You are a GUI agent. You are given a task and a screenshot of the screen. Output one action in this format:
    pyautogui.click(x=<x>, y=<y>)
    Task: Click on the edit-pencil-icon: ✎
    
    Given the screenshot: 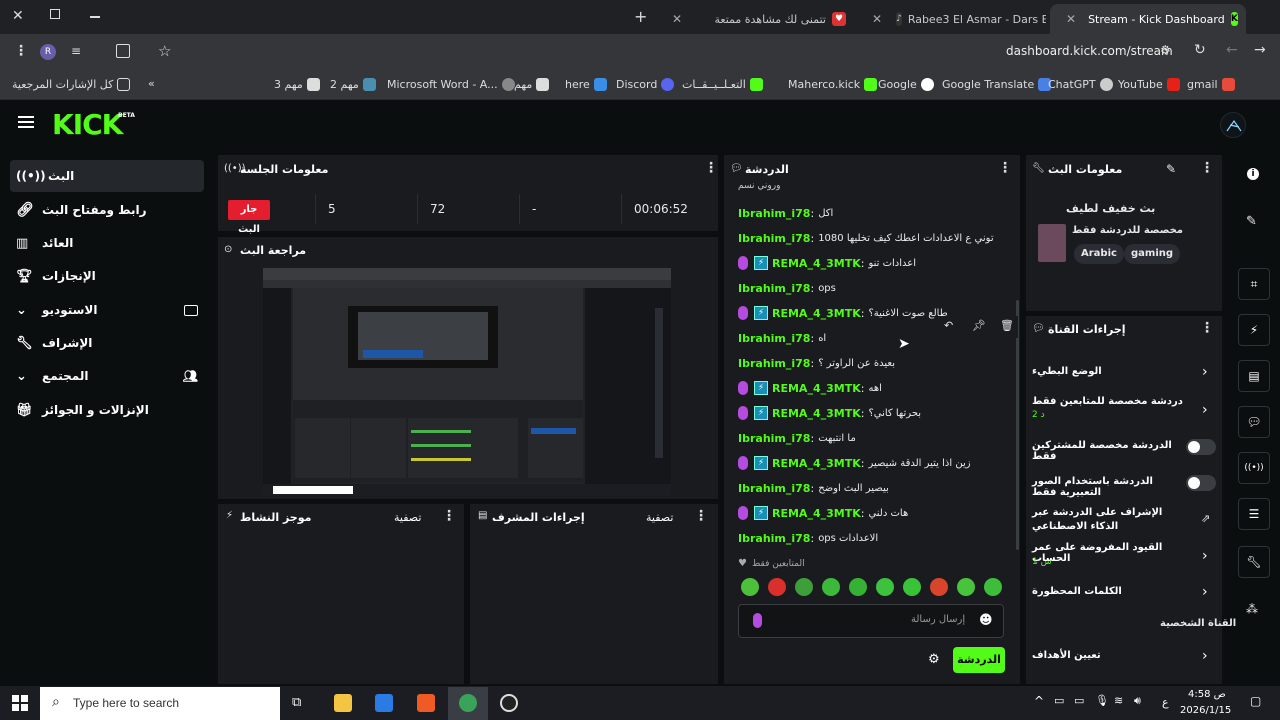 What is the action you would take?
    pyautogui.click(x=1171, y=169)
    